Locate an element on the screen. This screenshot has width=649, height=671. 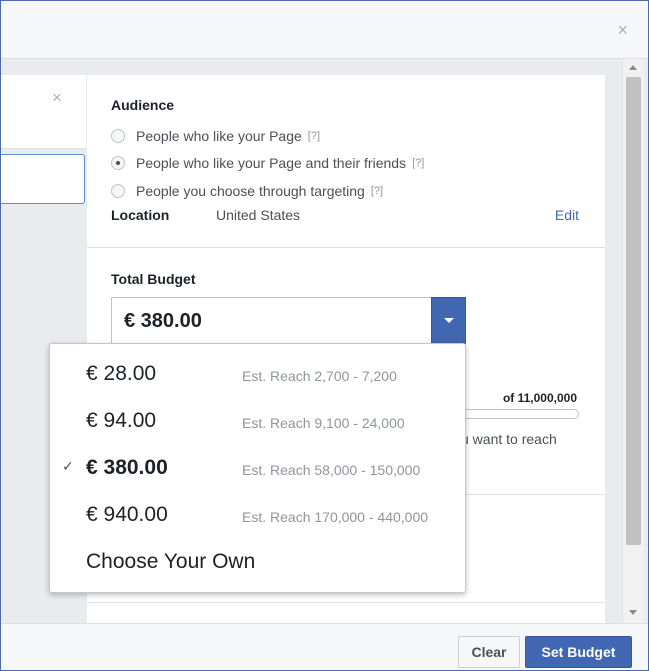
dialog-header: × is located at coordinates (324, 30).